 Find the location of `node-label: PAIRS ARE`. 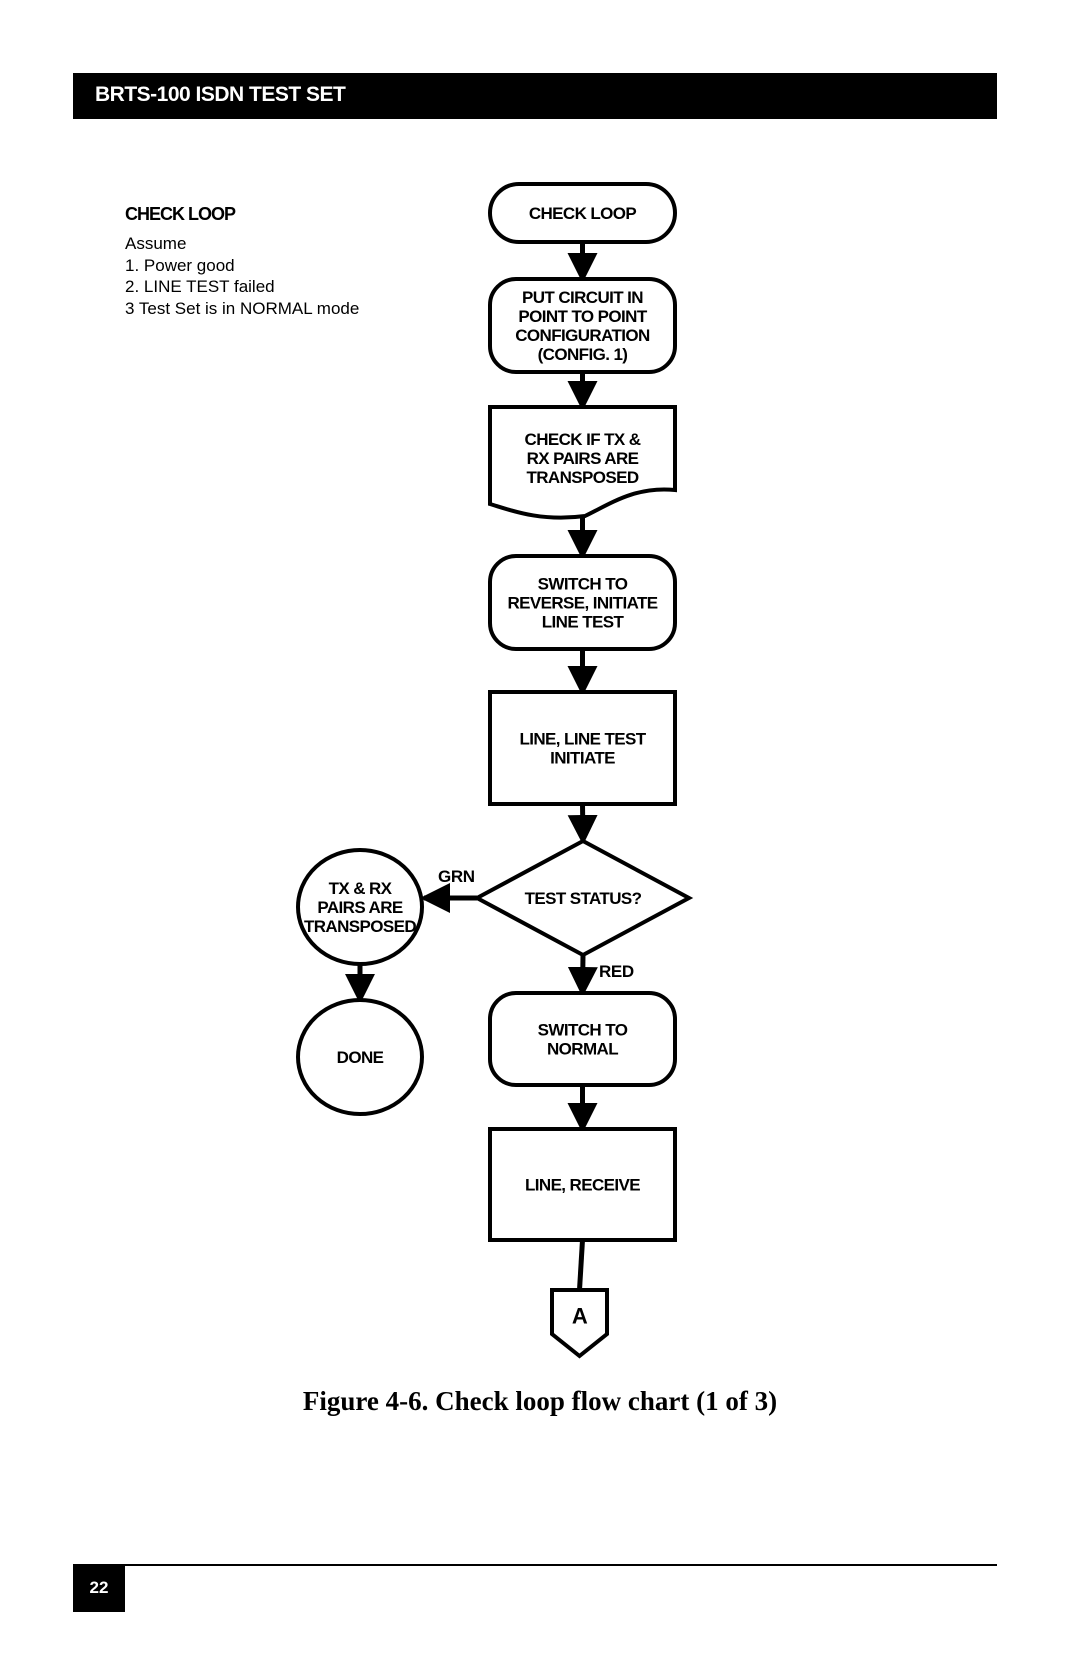

node-label: PAIRS ARE is located at coordinates (360, 907).